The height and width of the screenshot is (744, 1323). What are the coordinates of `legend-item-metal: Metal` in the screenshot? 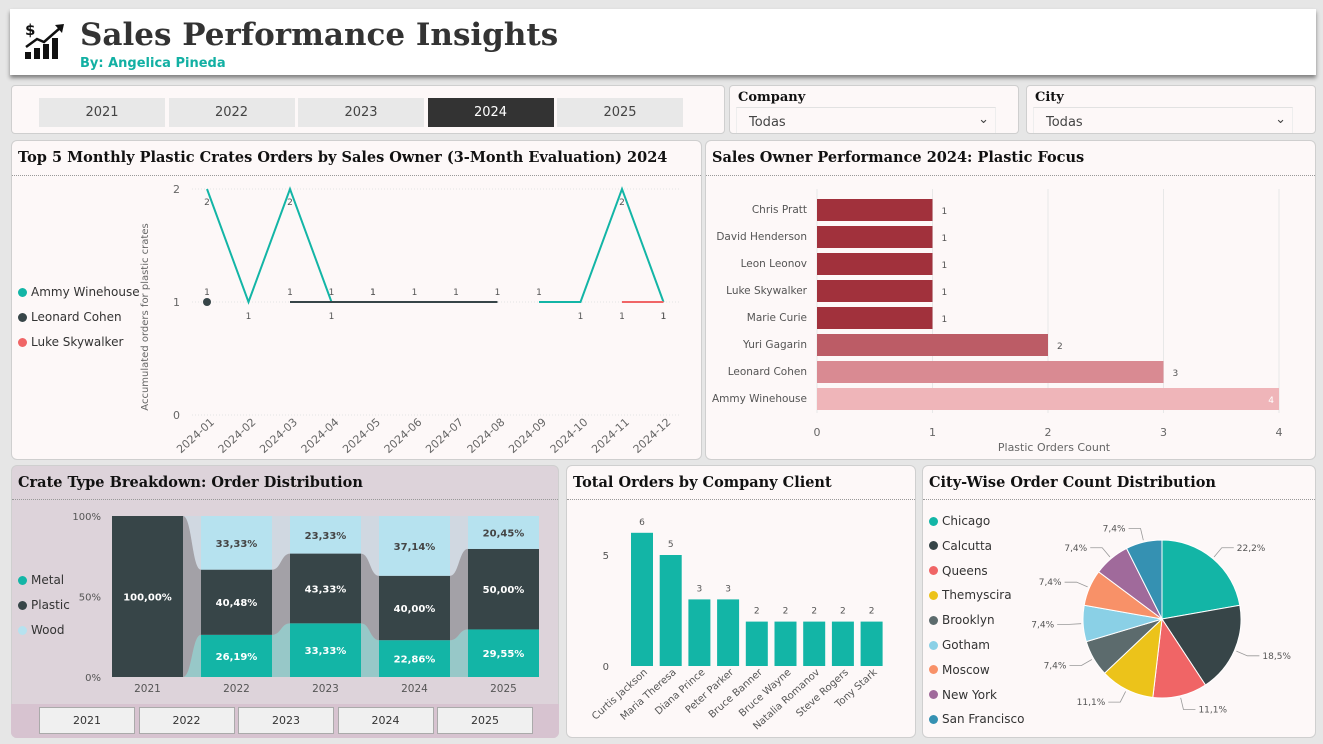 It's located at (41, 580).